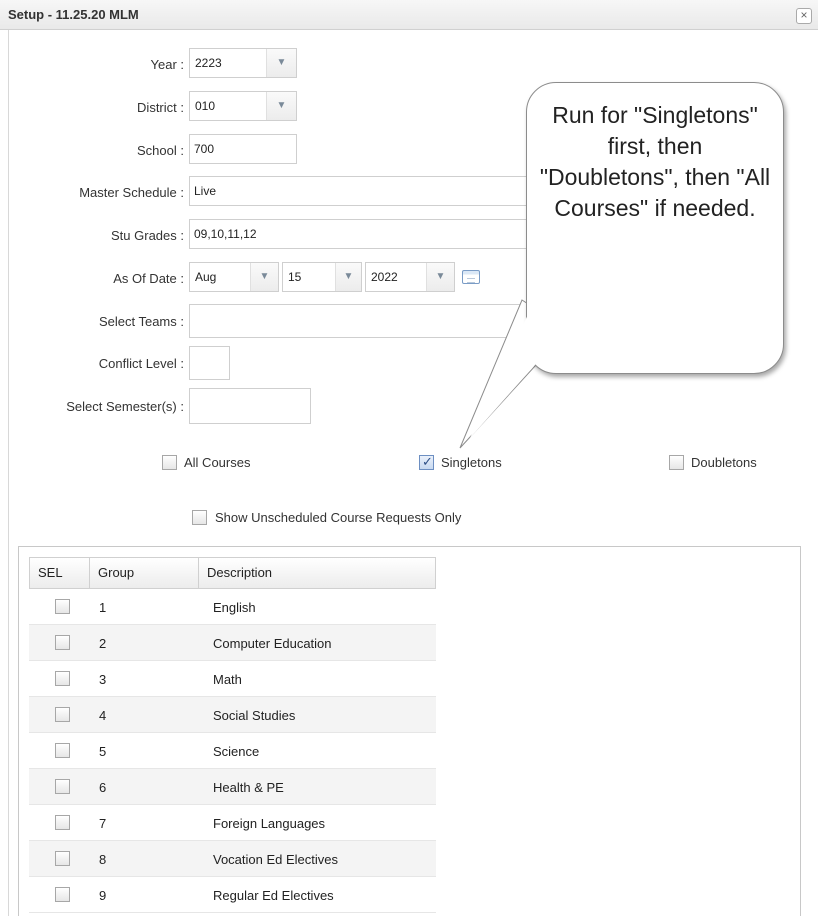  Describe the element at coordinates (269, 823) in the screenshot. I see `description-cell: Foreign Languages` at that location.